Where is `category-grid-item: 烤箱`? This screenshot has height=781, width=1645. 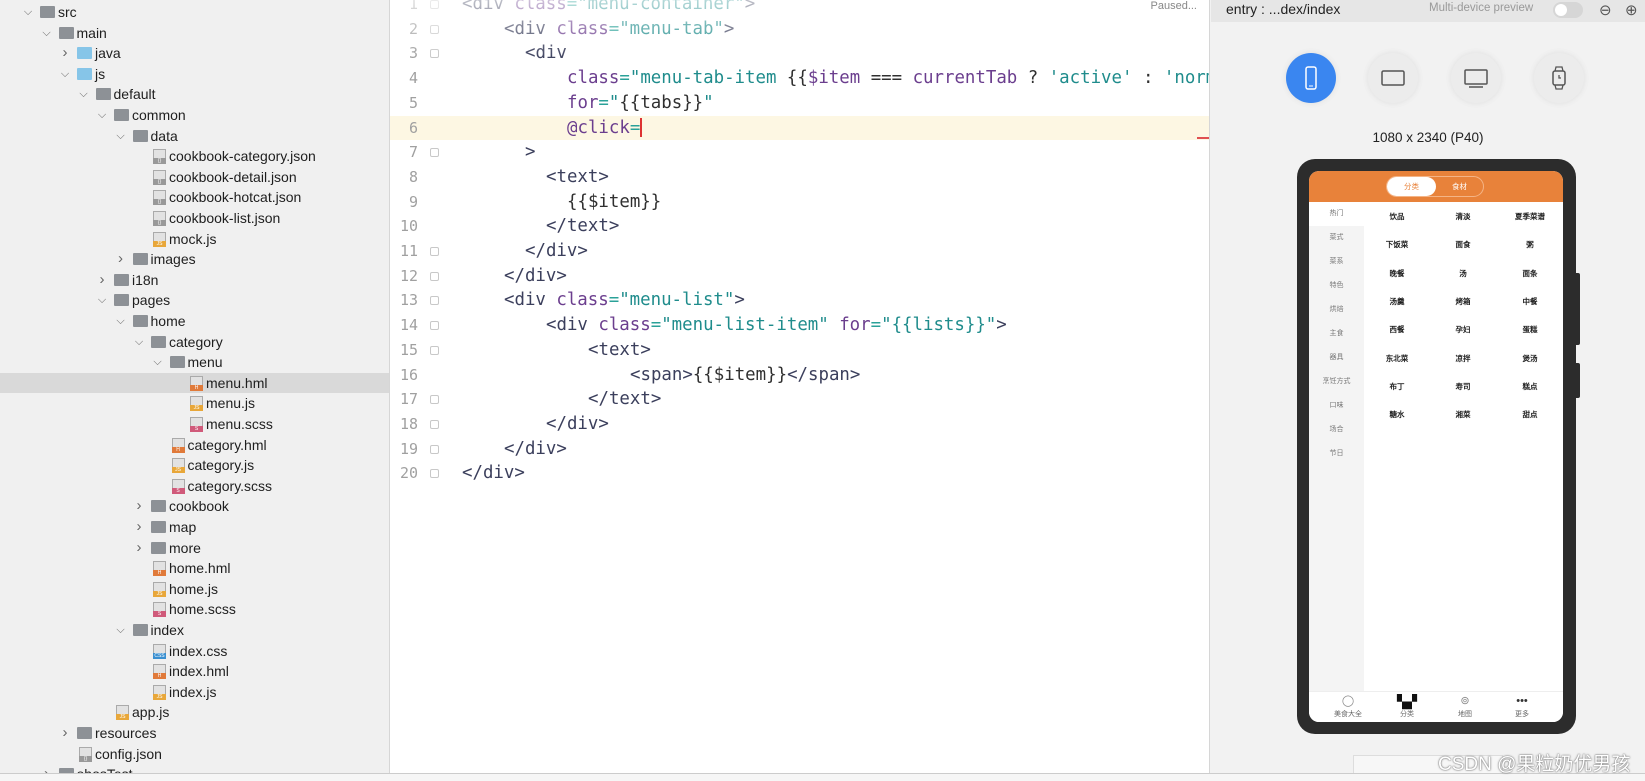
category-grid-item: 烤箱 is located at coordinates (1463, 301).